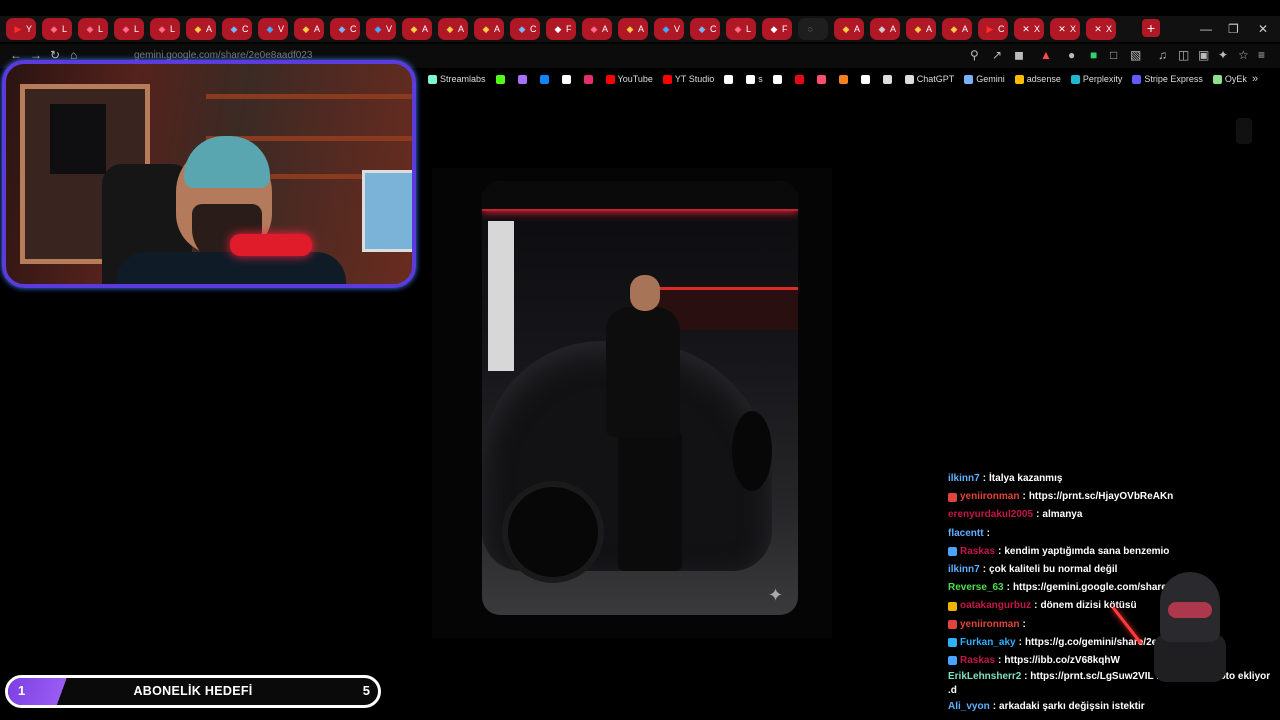  What do you see at coordinates (1229, 79) in the screenshot?
I see `bookmark-item: OyEk` at bounding box center [1229, 79].